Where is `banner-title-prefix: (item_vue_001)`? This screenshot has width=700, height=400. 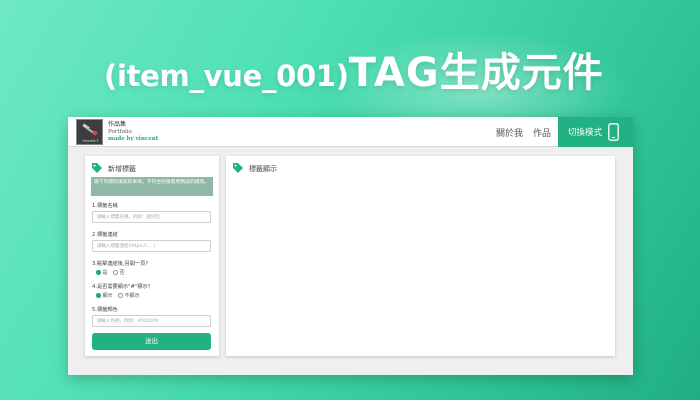
banner-title-prefix: (item_vue_001) is located at coordinates (226, 76).